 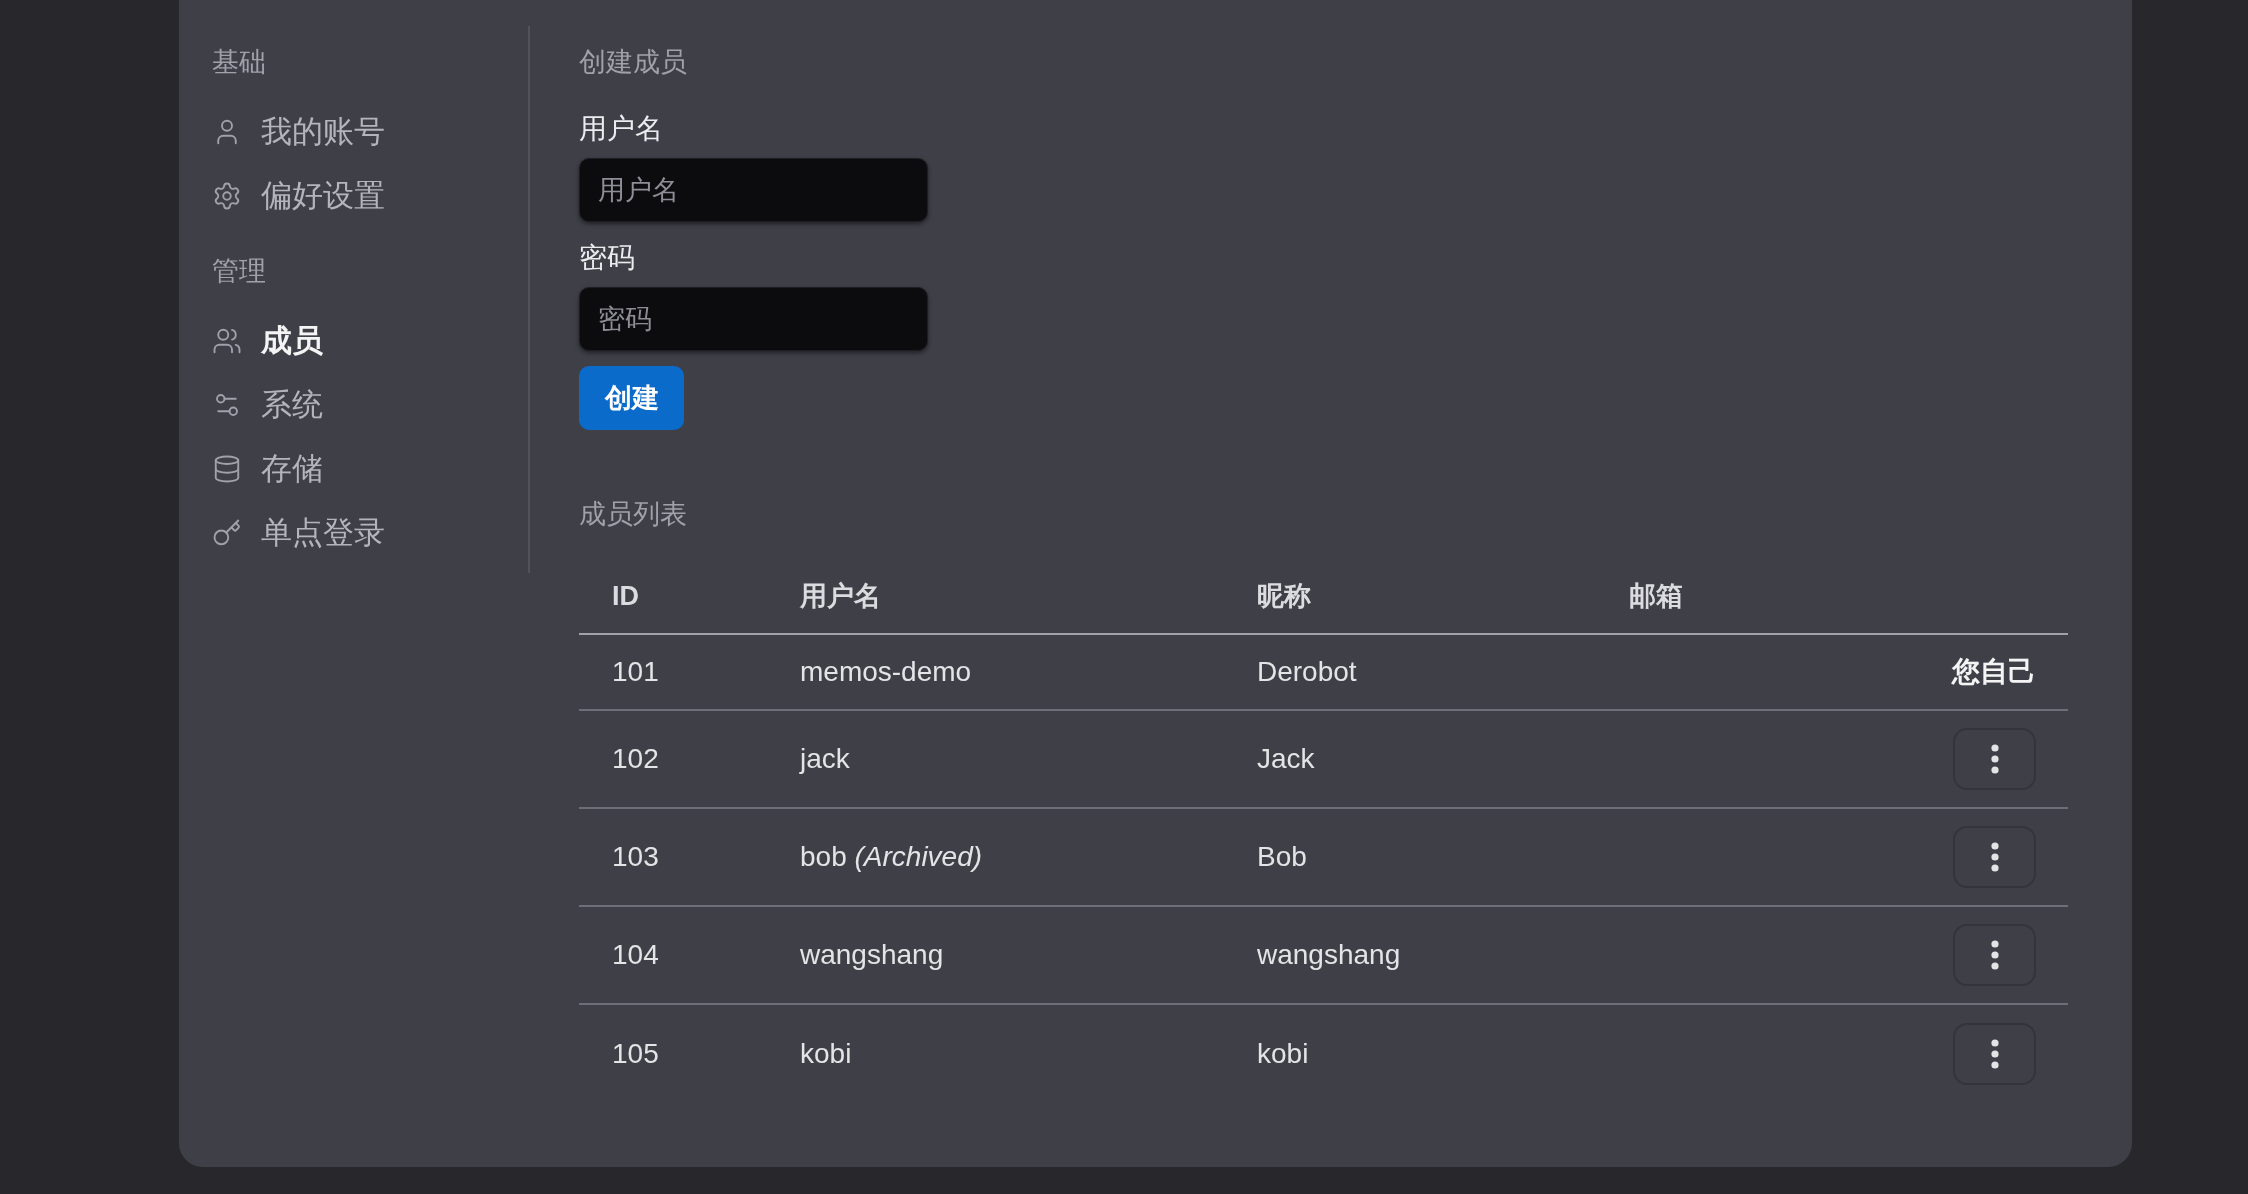 What do you see at coordinates (1656, 595) in the screenshot?
I see `column-header: 邮箱` at bounding box center [1656, 595].